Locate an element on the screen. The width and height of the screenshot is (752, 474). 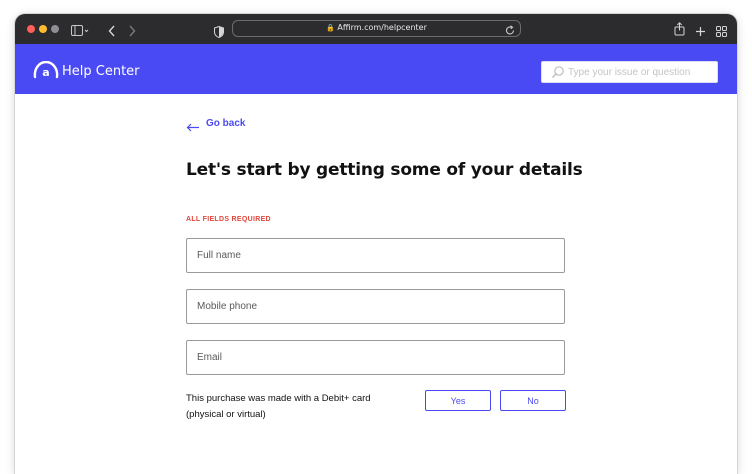
lock-icon: 🔒 is located at coordinates (330, 28).